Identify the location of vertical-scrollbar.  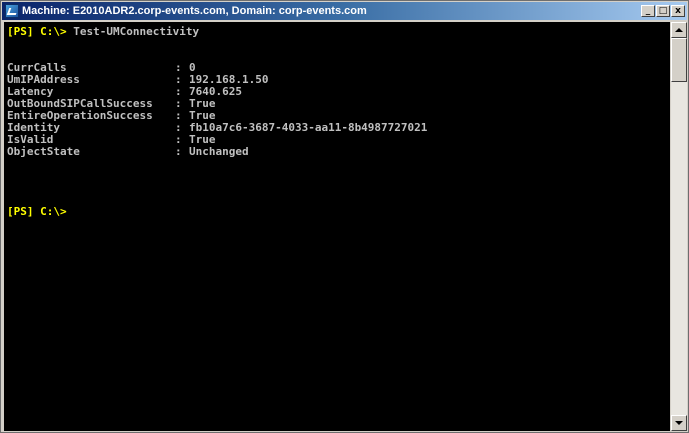
(679, 226).